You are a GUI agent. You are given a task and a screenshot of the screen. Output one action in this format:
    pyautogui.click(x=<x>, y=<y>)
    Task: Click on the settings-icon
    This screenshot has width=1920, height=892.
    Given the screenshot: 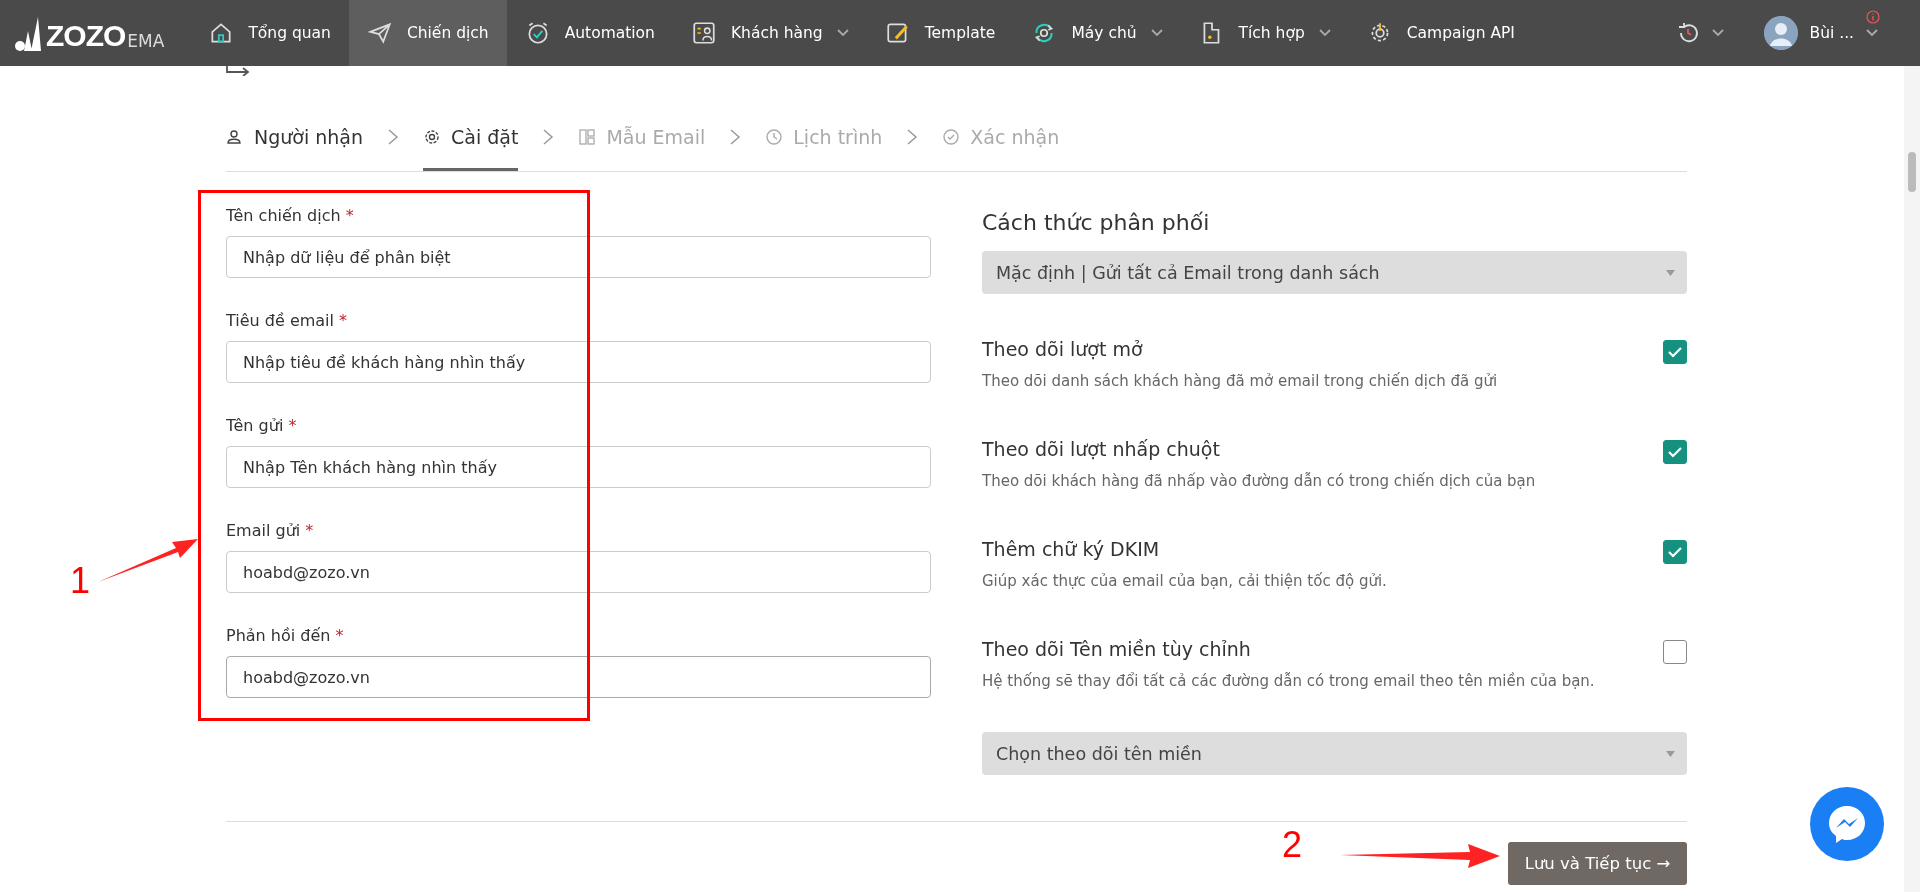 What is the action you would take?
    pyautogui.click(x=432, y=137)
    